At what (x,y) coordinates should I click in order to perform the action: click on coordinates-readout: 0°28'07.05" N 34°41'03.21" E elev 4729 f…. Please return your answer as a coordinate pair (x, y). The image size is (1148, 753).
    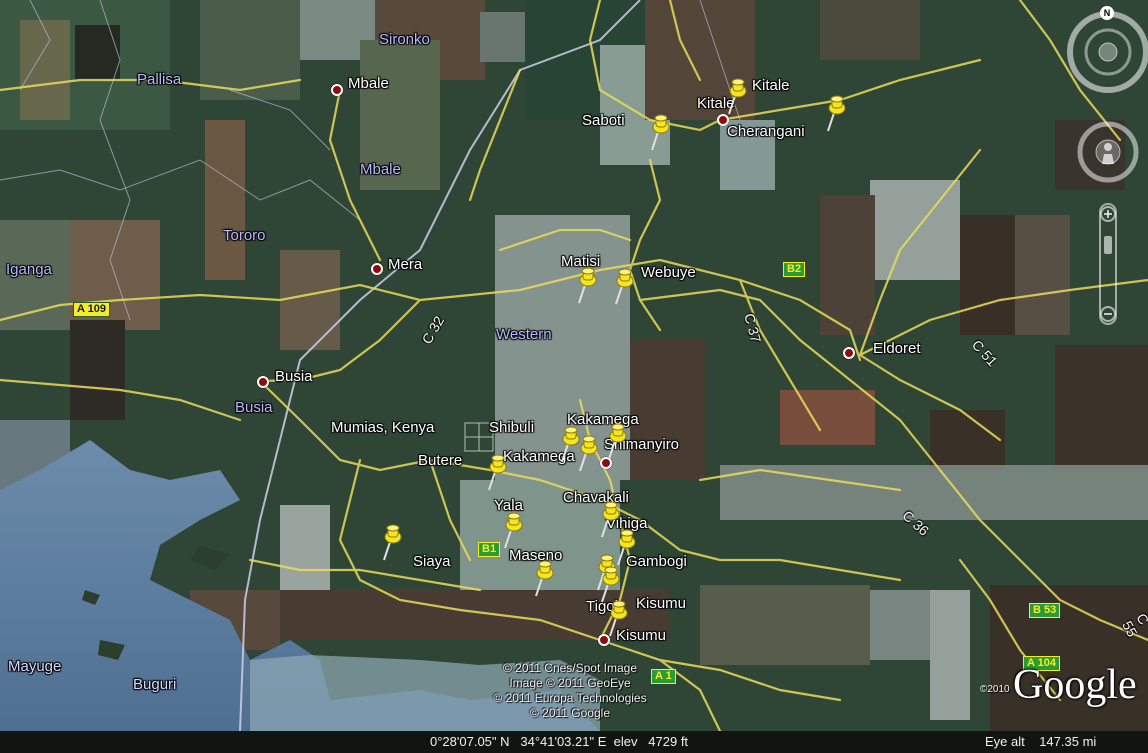
    Looking at the image, I should click on (559, 741).